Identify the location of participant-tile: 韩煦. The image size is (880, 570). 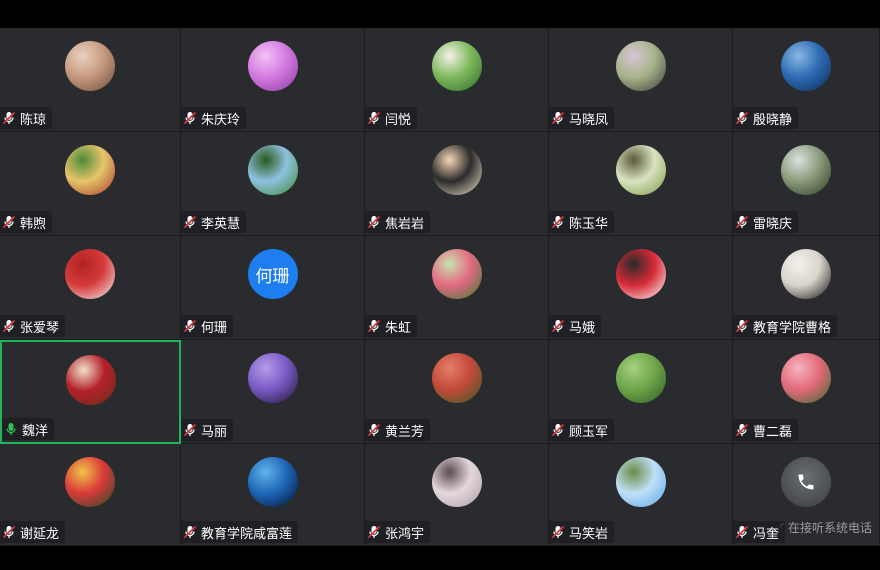
(90, 184).